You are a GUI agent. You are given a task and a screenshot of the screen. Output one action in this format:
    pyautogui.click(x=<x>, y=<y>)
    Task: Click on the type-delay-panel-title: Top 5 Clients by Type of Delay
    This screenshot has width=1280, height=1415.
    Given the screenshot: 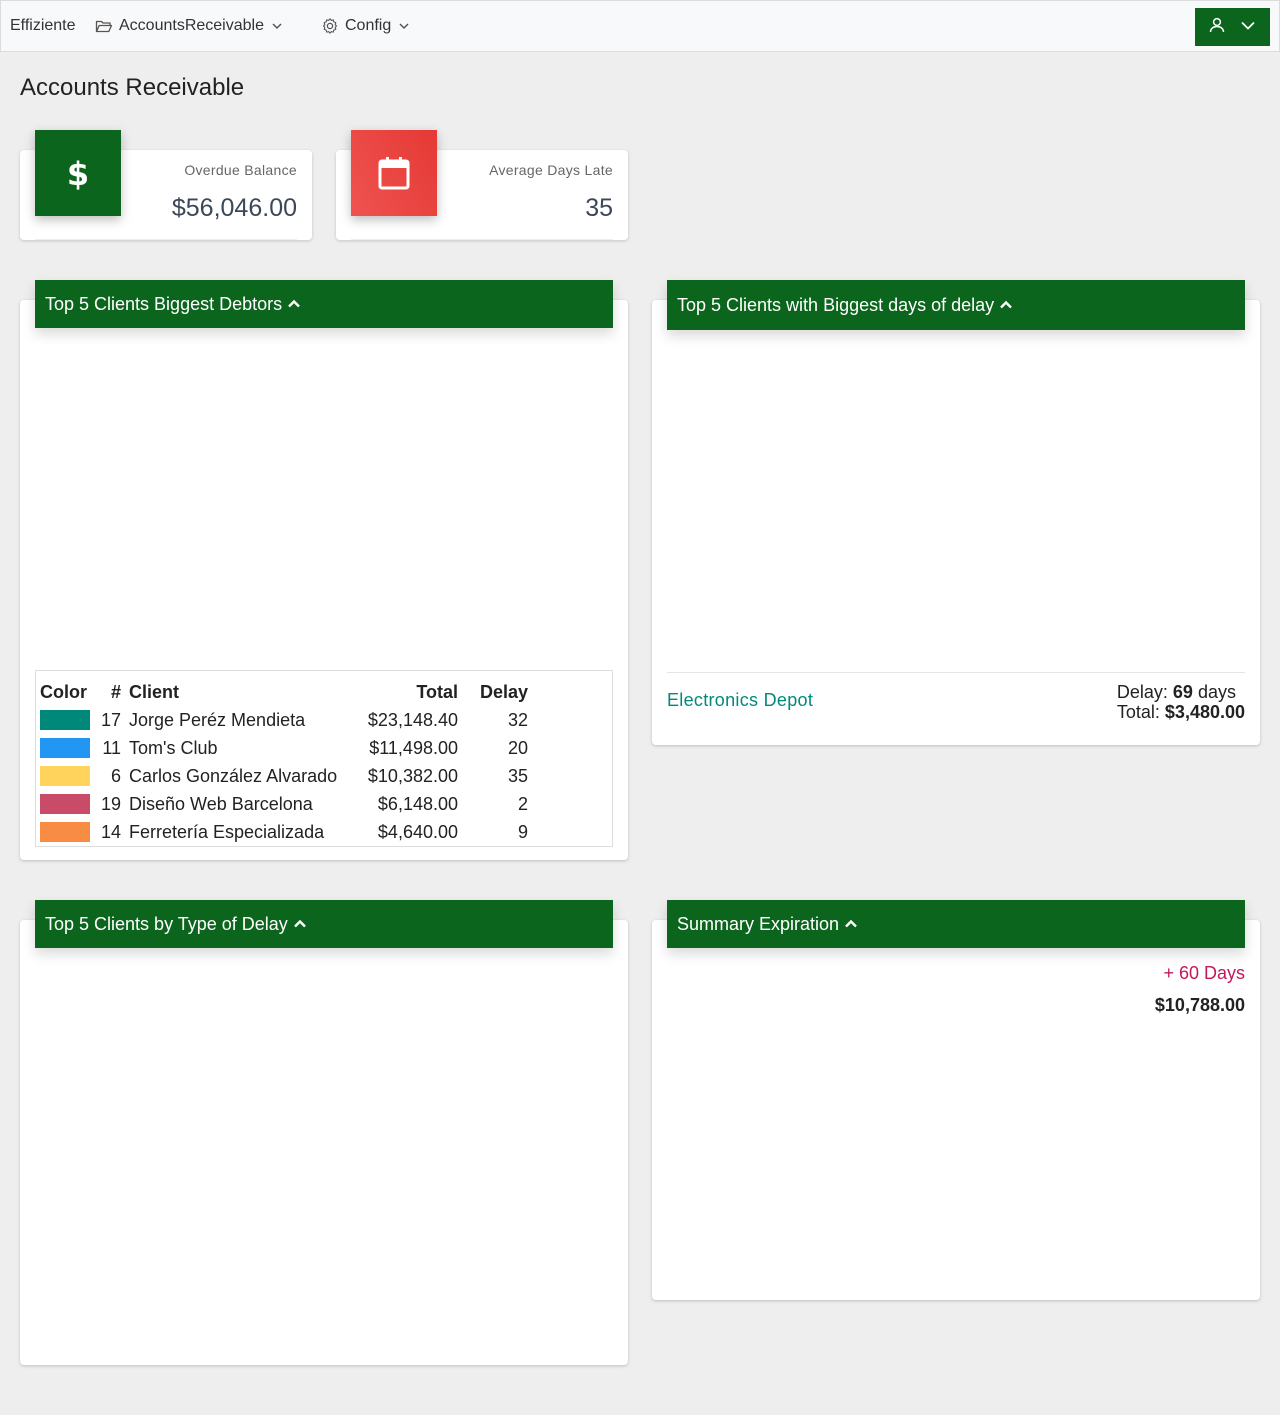 What is the action you would take?
    pyautogui.click(x=166, y=923)
    